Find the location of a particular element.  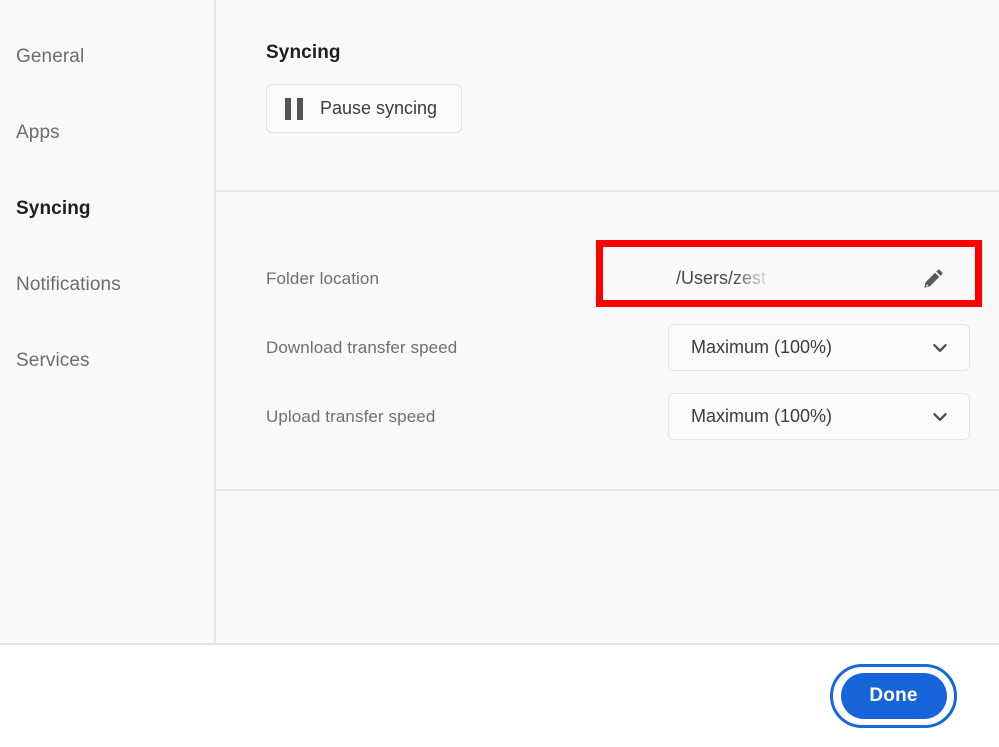

page-title: Syncing is located at coordinates (303, 52).